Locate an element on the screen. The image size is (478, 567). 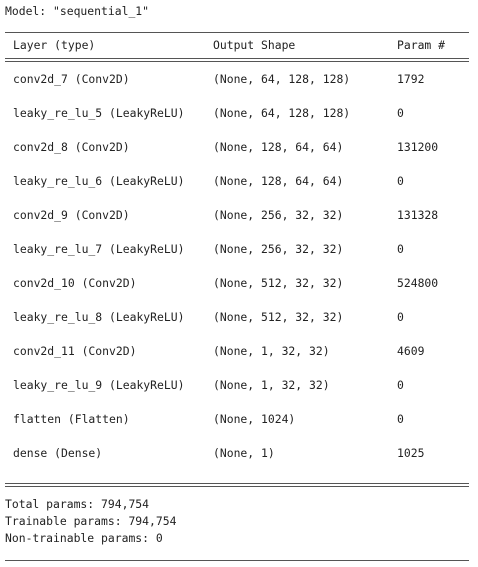
layer-name: conv2d_10 (Conv2D) is located at coordinates (75, 283).